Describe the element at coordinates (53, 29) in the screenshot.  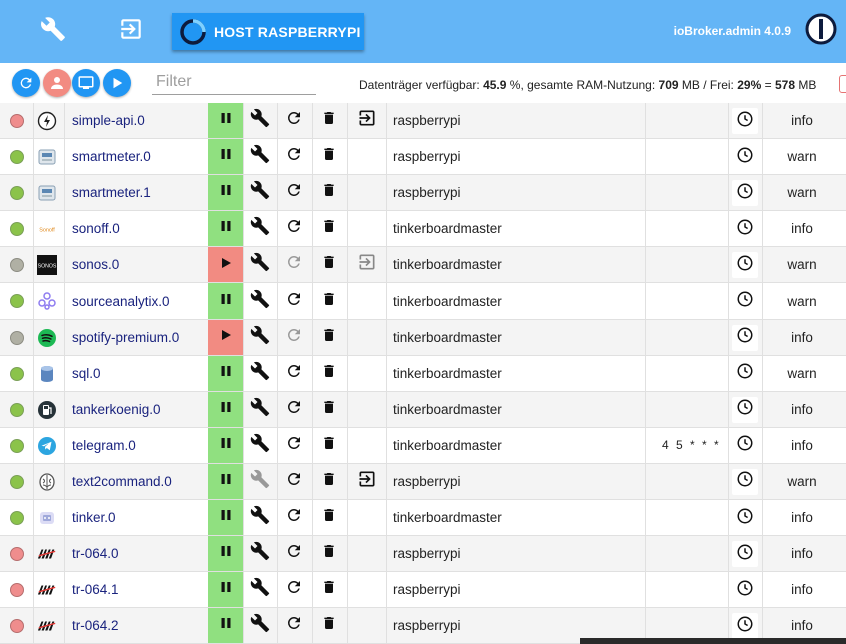
I see `wrench-icon` at that location.